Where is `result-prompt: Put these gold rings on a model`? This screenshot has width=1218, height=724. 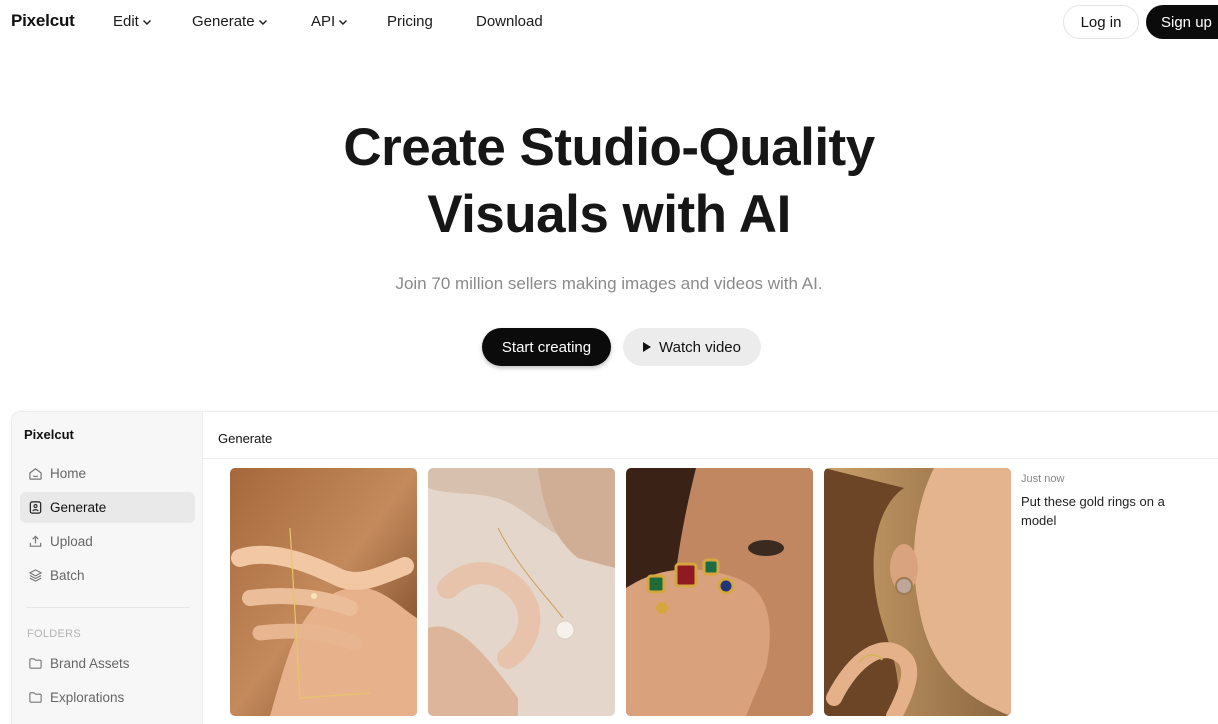
result-prompt: Put these gold rings on a model is located at coordinates (1093, 511).